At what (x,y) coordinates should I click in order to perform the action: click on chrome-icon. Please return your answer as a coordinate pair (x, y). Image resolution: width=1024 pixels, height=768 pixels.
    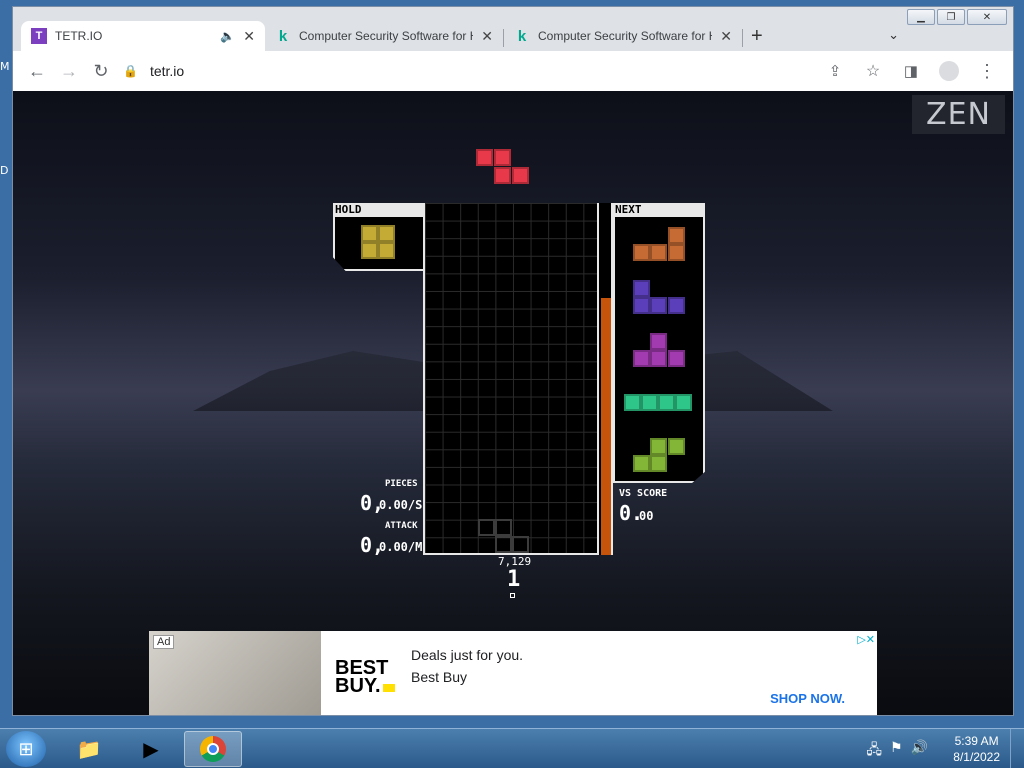
    Looking at the image, I should click on (213, 749).